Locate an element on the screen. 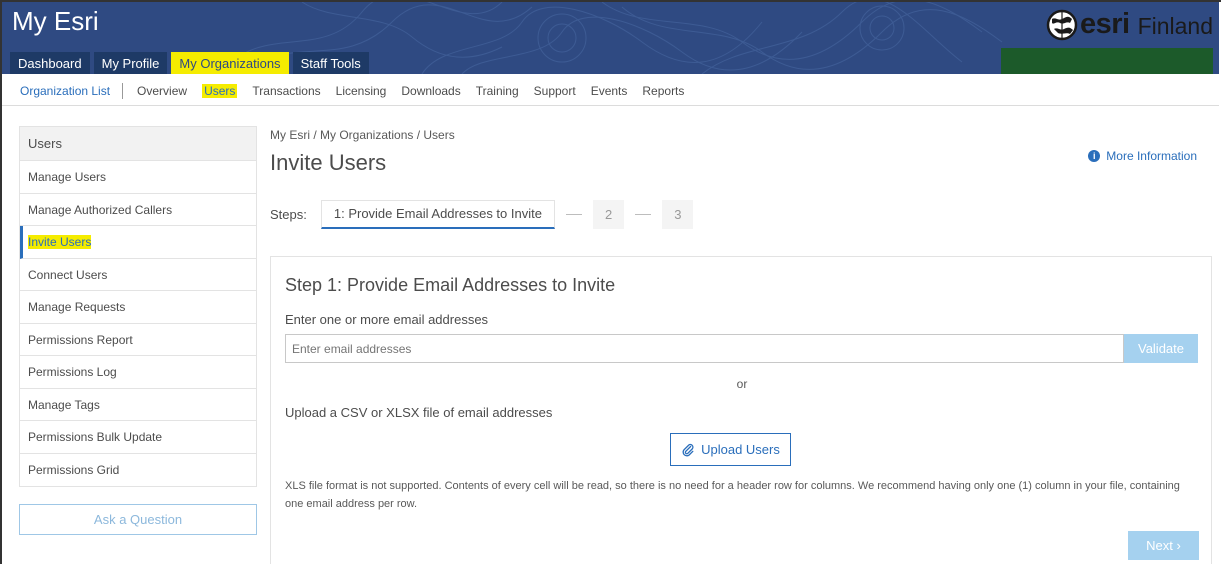 This screenshot has width=1221, height=564. brand-name: esri is located at coordinates (1104, 24).